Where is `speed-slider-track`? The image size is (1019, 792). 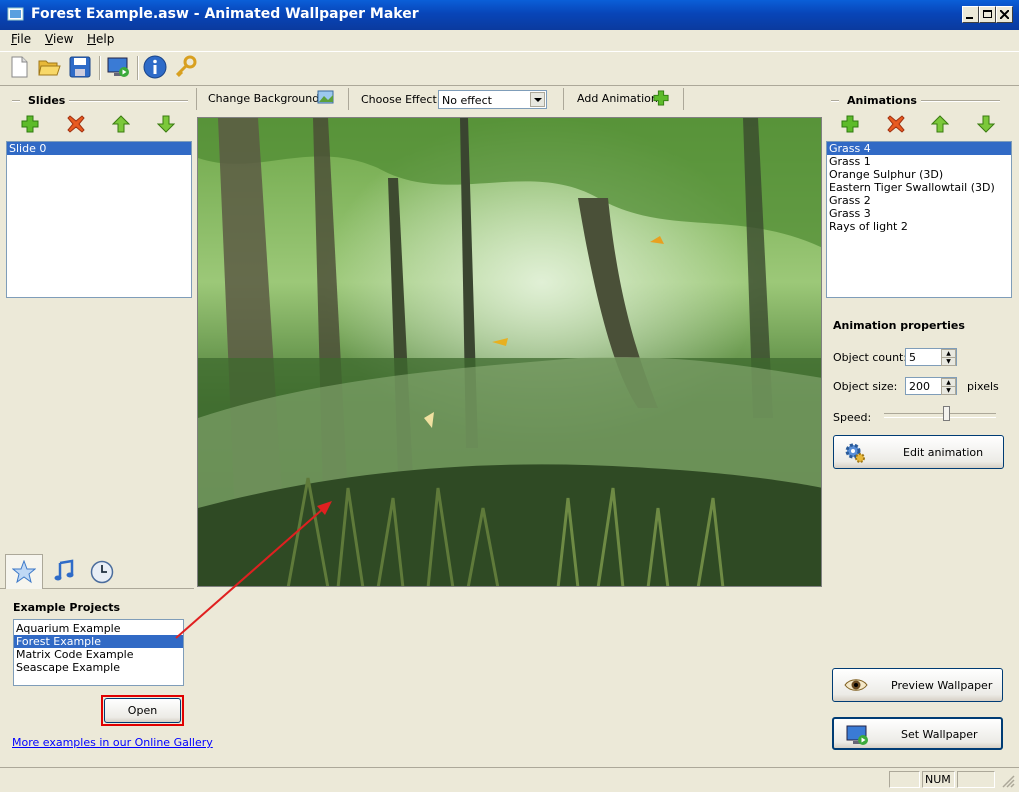
speed-slider-track is located at coordinates (940, 415).